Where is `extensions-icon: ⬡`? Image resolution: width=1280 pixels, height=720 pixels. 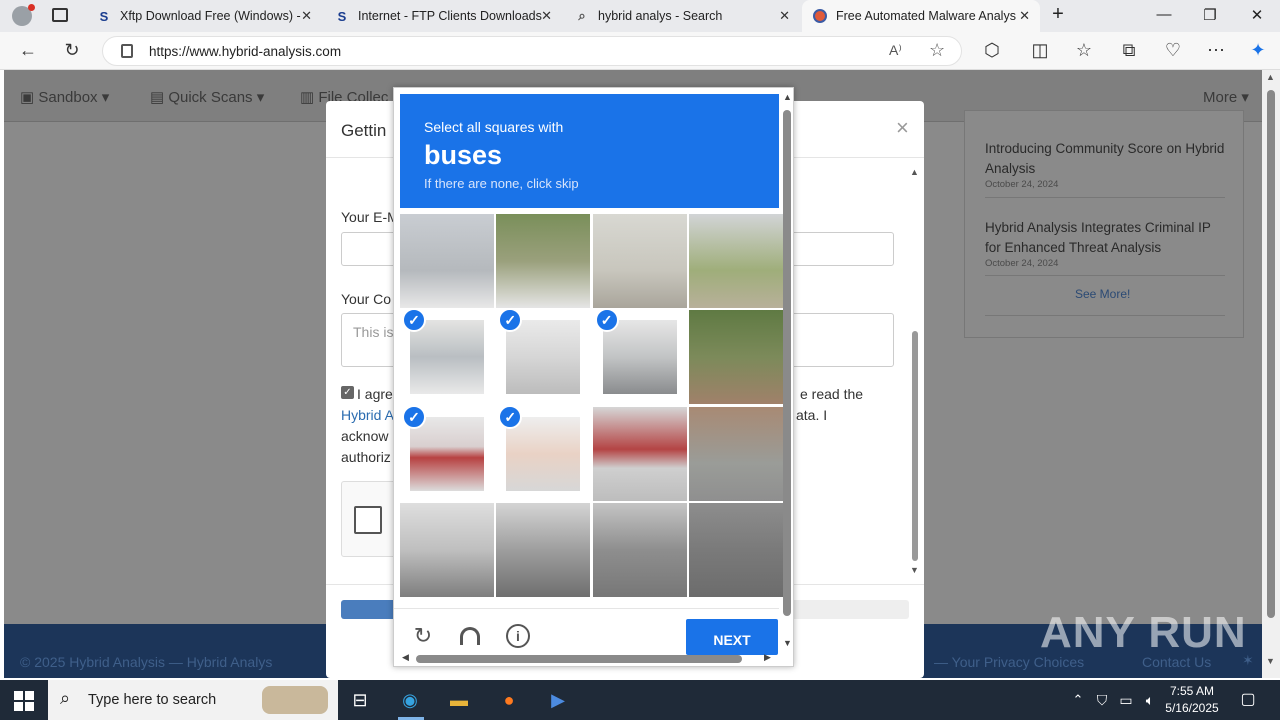
extensions-icon: ⬡ is located at coordinates (992, 51).